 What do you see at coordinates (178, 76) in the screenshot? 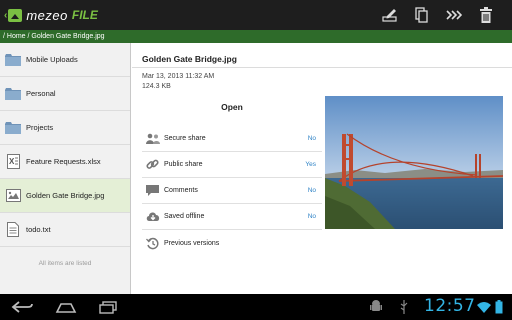
I see `file-date: Mar 13, 2013 11:32 AM` at bounding box center [178, 76].